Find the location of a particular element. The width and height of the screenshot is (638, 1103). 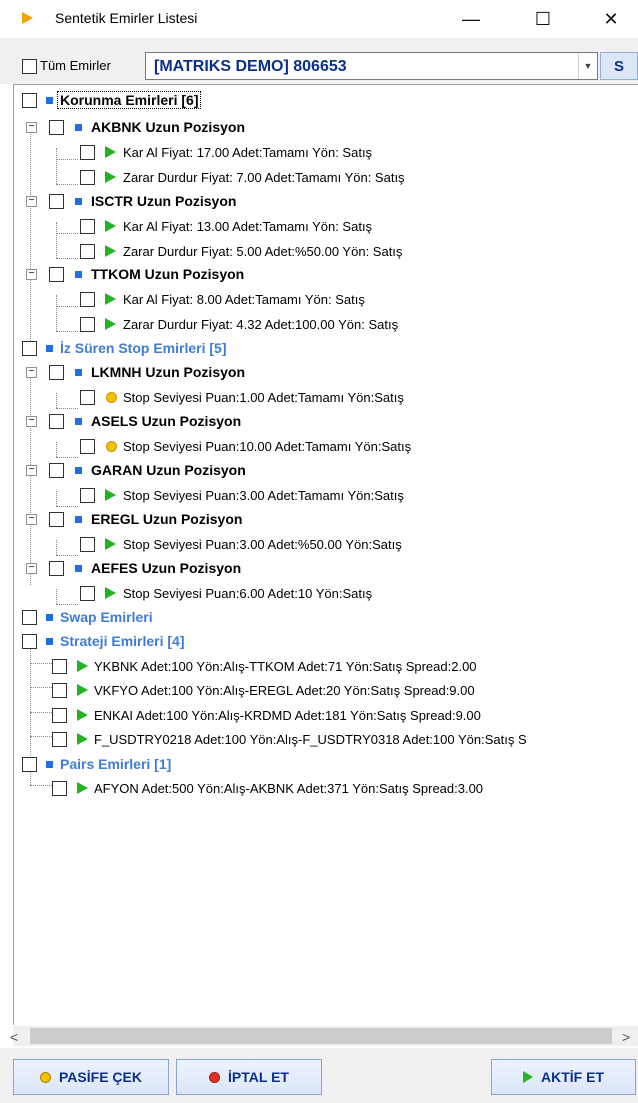

group-swap: Swap Emirleri is located at coordinates (314, 618).